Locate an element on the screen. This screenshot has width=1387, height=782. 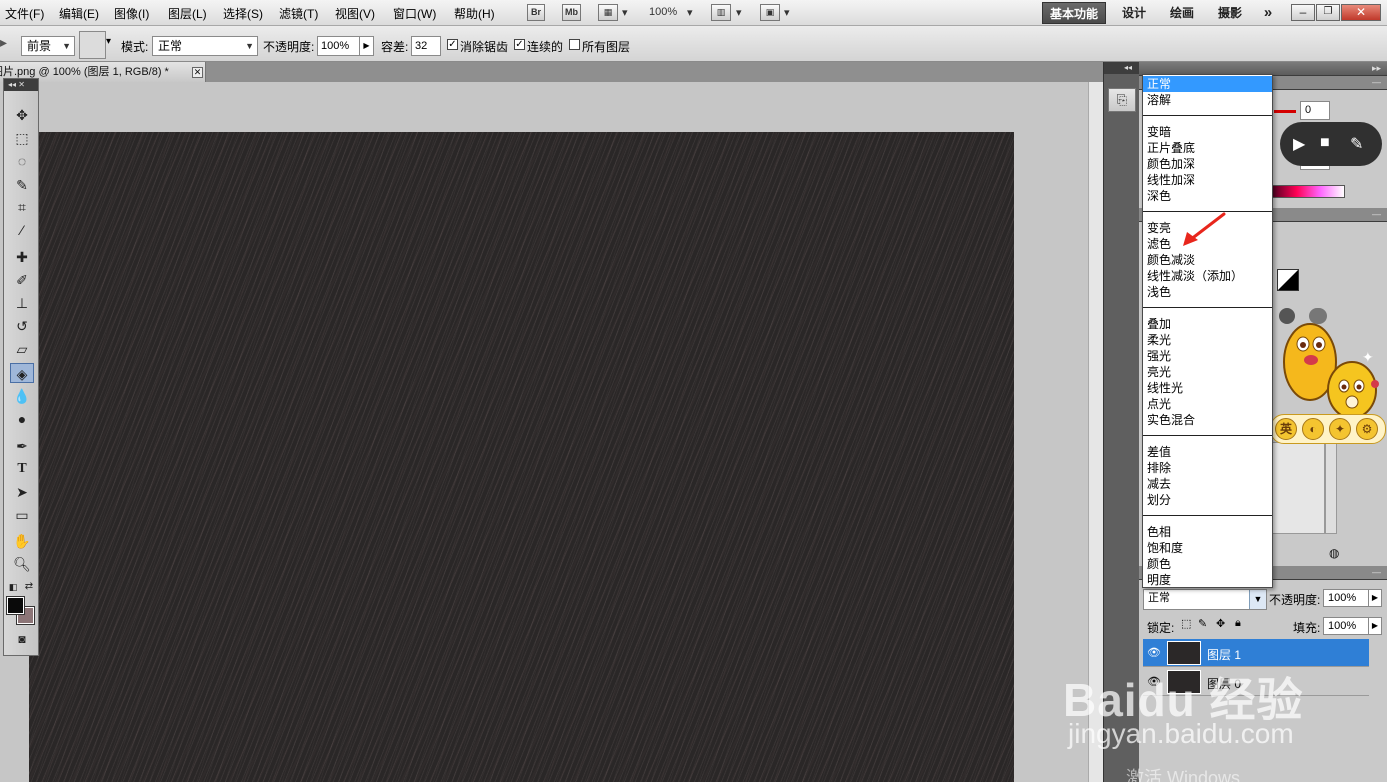
blend-option: 排除 is located at coordinates (1207, 468).